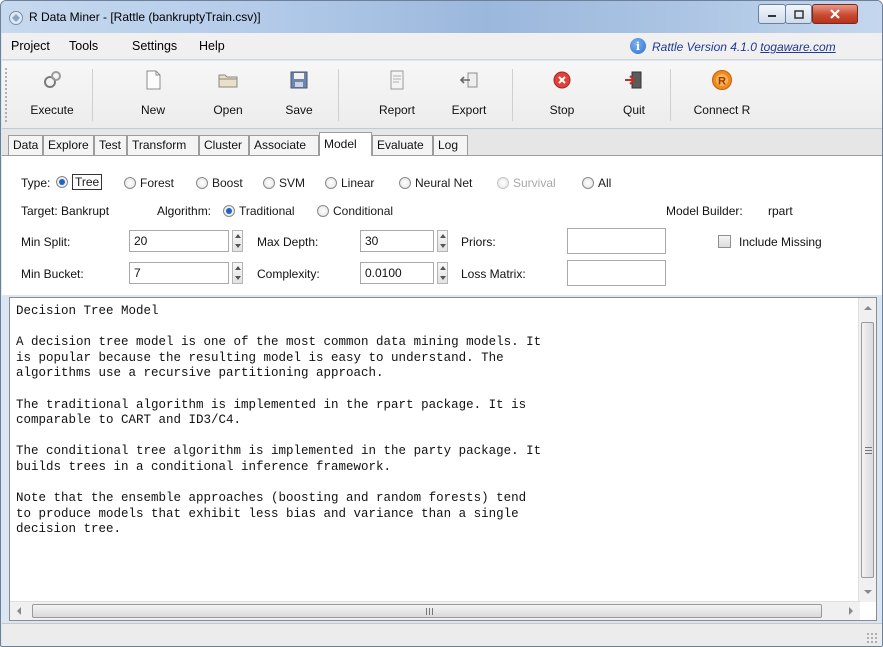 The image size is (883, 647). What do you see at coordinates (237, 241) in the screenshot?
I see `min-split-spinner` at bounding box center [237, 241].